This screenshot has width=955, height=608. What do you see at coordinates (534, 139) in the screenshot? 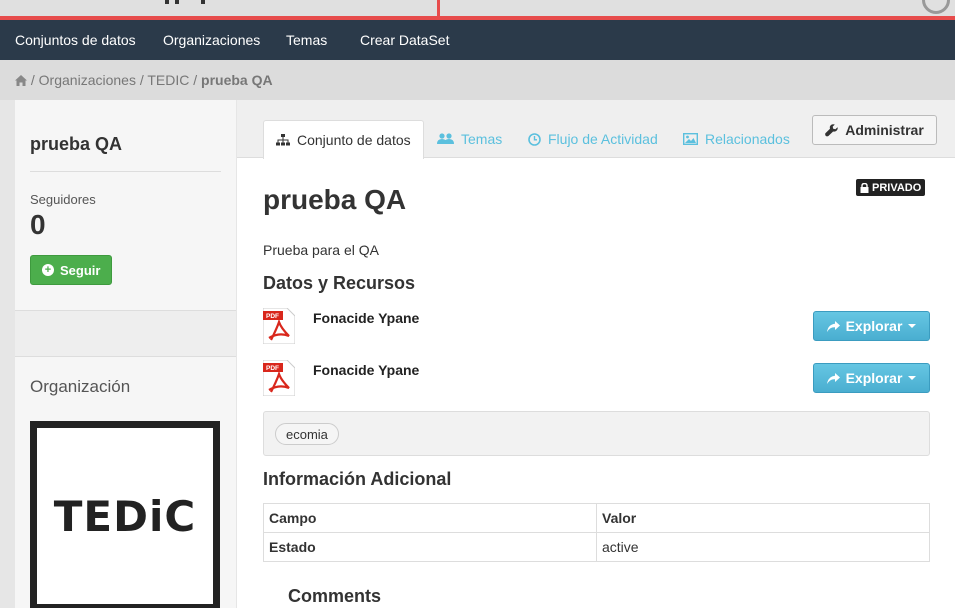
I see `clock-icon` at bounding box center [534, 139].